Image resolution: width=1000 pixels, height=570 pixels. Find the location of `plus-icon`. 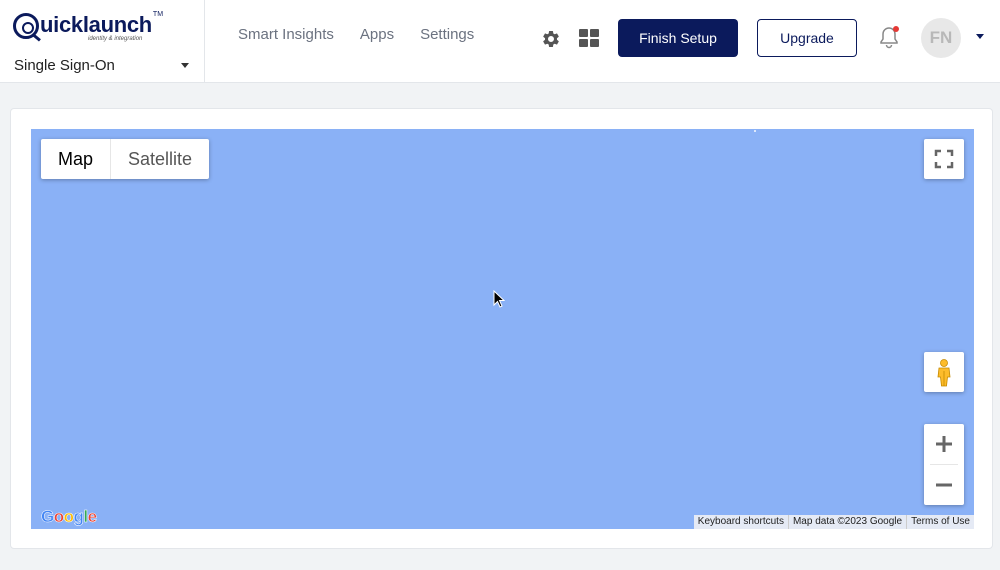

plus-icon is located at coordinates (944, 444).